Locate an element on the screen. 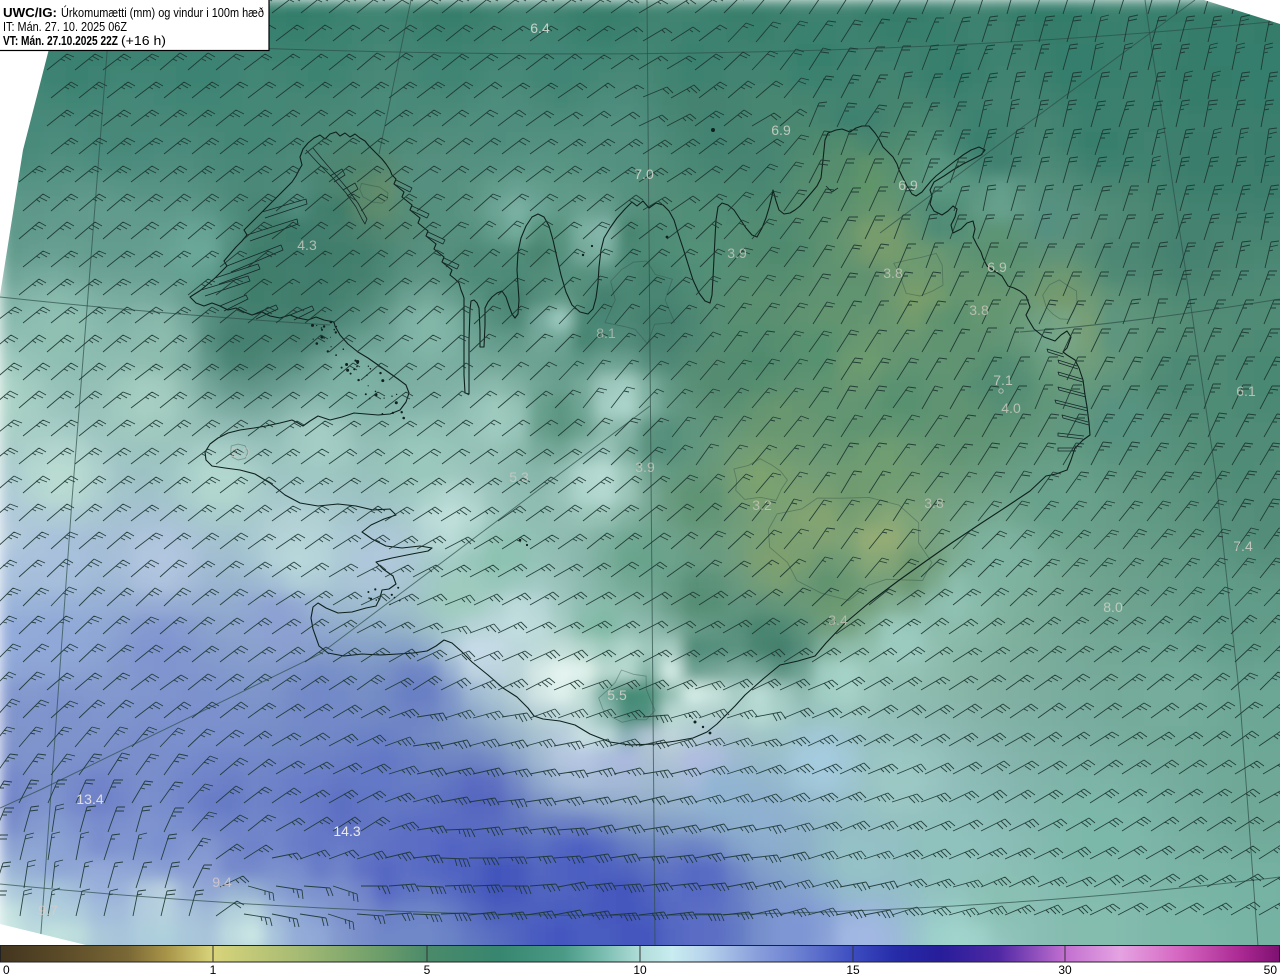 The width and height of the screenshot is (1280, 978). svg-text: (+16 h) is located at coordinates (143, 40).